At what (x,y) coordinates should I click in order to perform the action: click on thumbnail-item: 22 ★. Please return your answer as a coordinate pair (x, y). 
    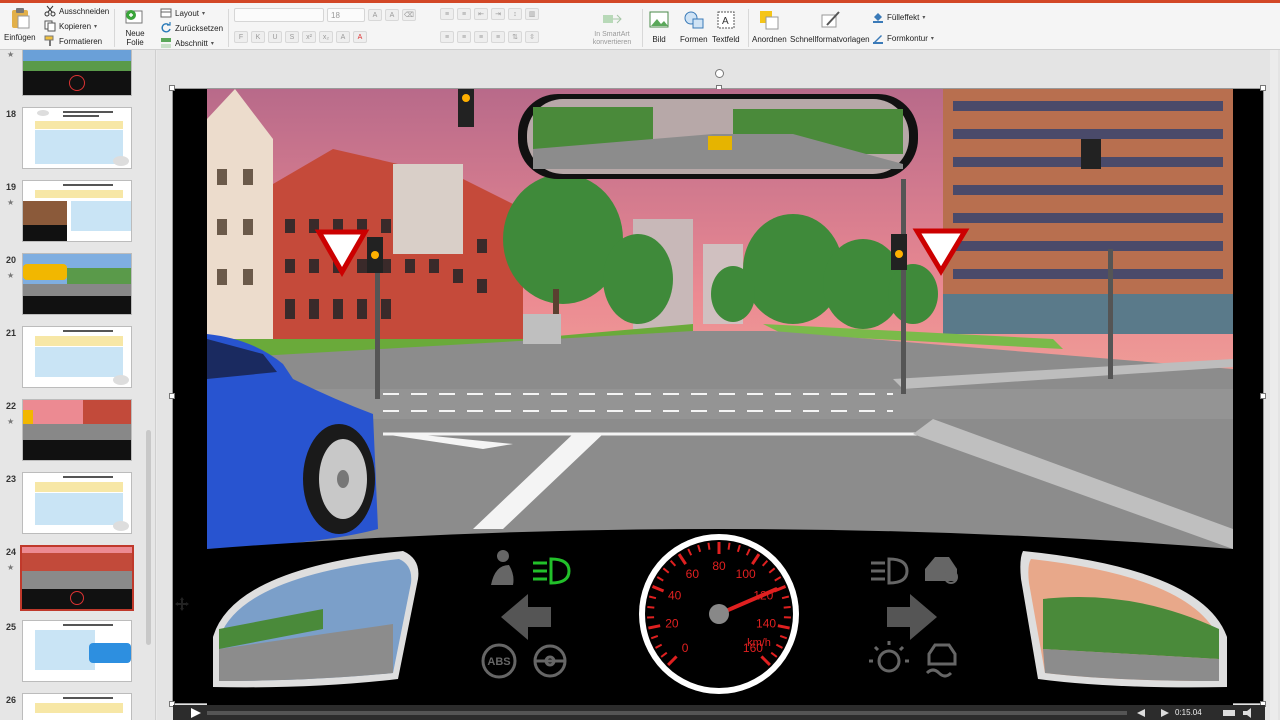
    Looking at the image, I should click on (75, 430).